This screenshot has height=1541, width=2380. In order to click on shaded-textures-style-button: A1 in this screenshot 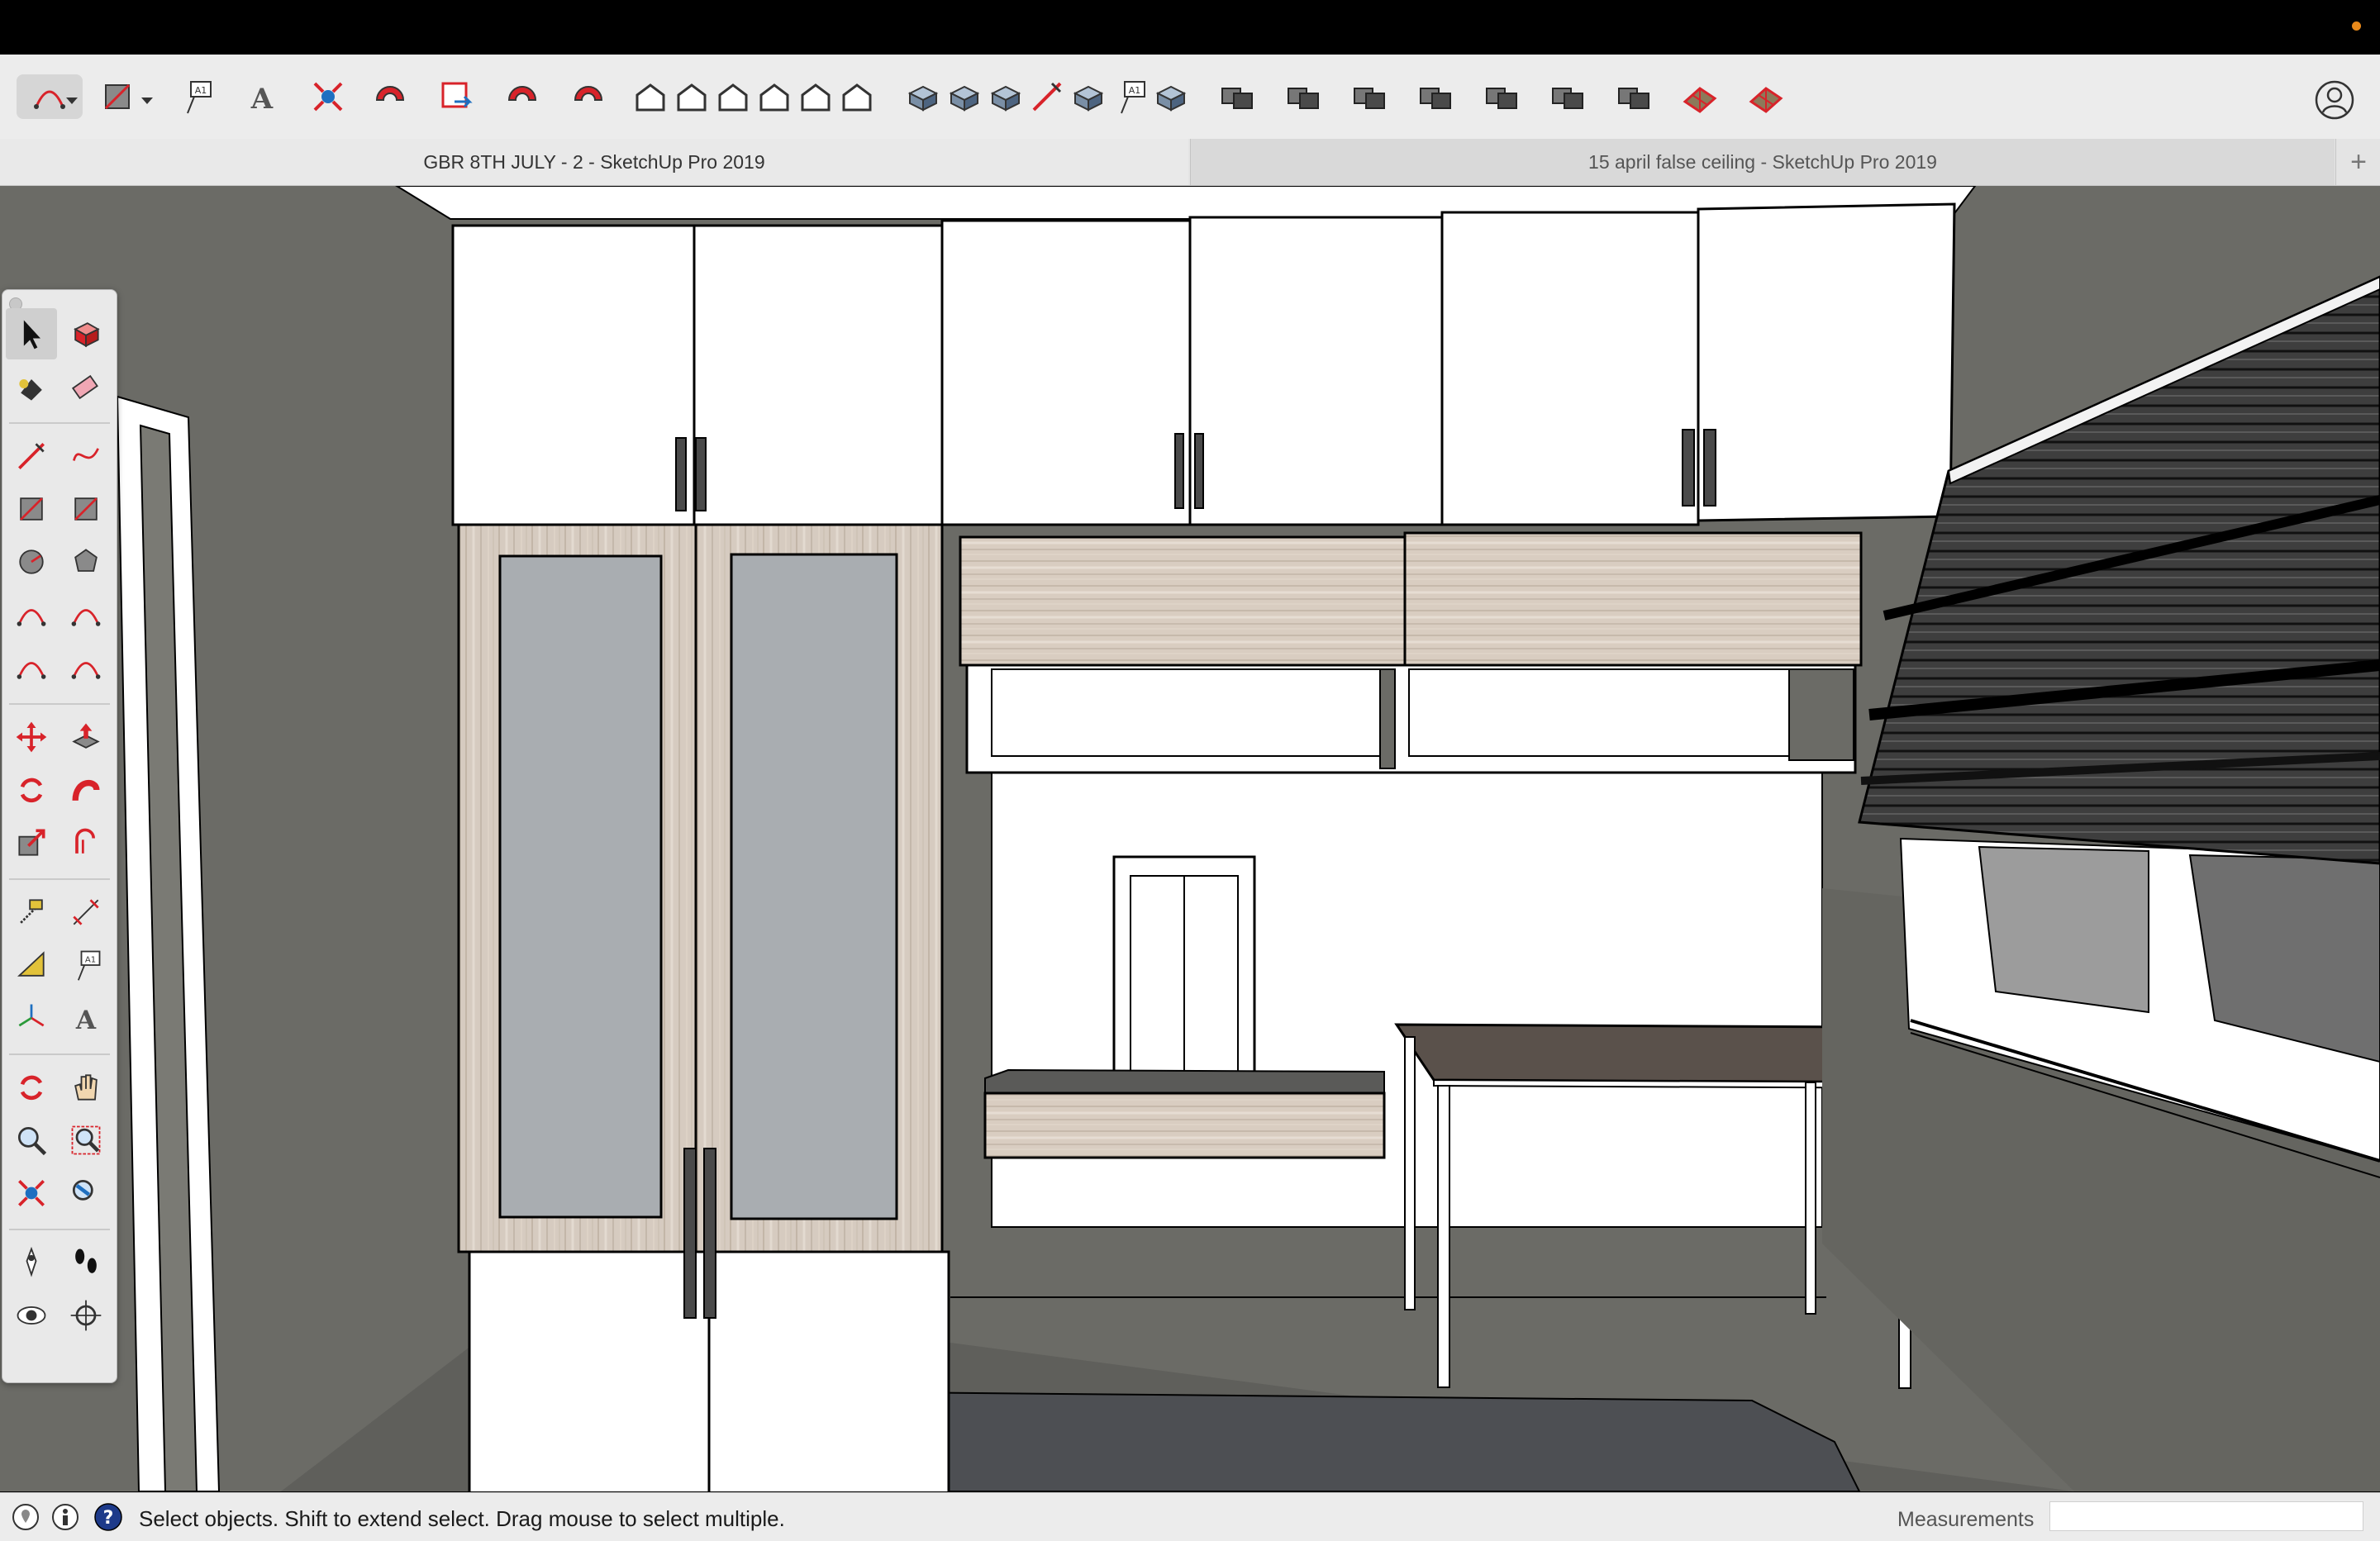, I will do `click(1129, 96)`.